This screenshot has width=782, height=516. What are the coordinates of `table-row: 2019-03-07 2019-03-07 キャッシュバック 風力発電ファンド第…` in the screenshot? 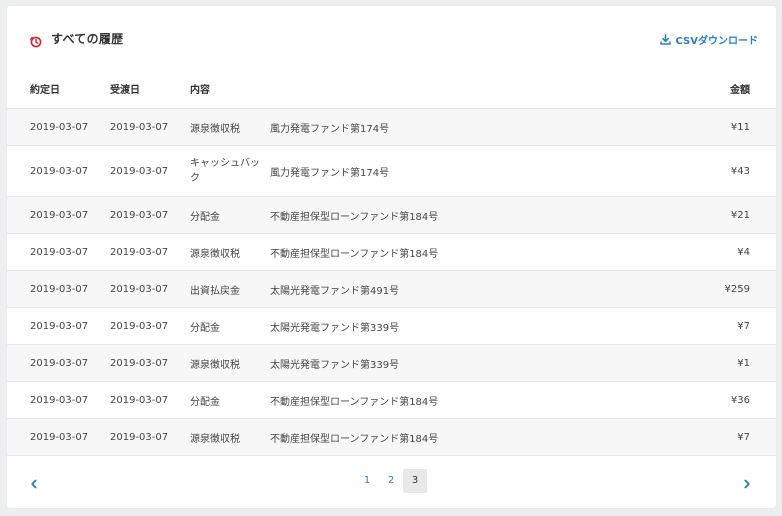 It's located at (391, 171).